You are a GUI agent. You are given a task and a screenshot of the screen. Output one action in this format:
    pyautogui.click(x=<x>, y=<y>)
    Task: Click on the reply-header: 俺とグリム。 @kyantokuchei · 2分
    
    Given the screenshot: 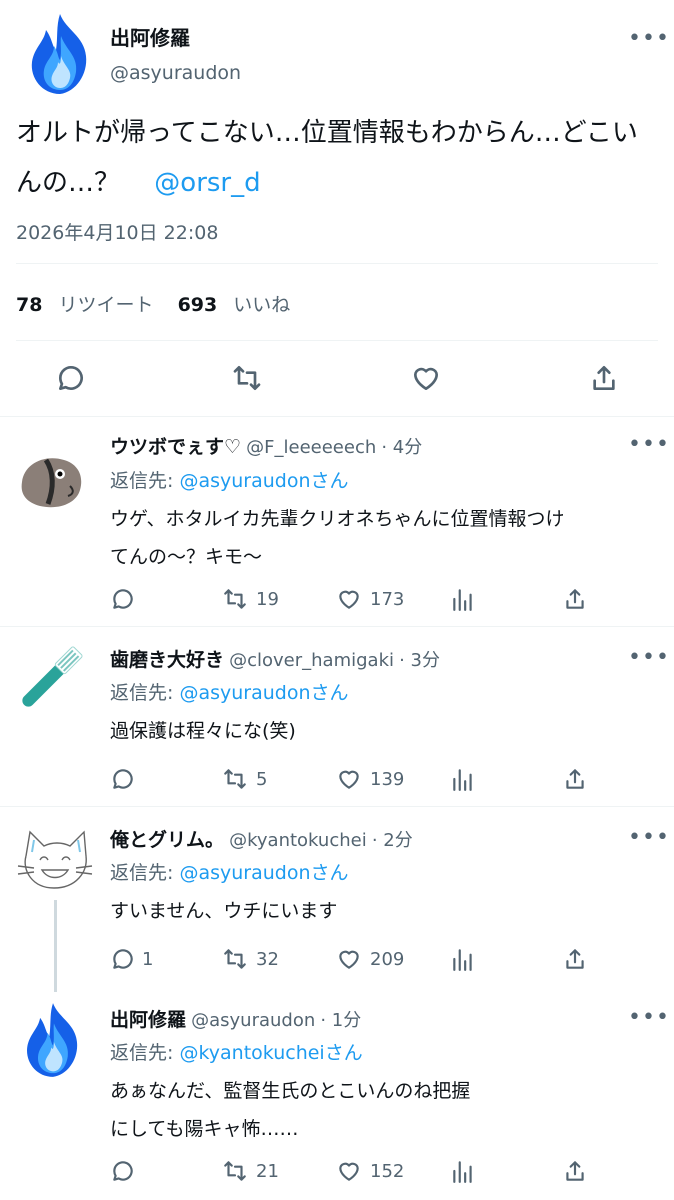 What is the action you would take?
    pyautogui.click(x=261, y=838)
    